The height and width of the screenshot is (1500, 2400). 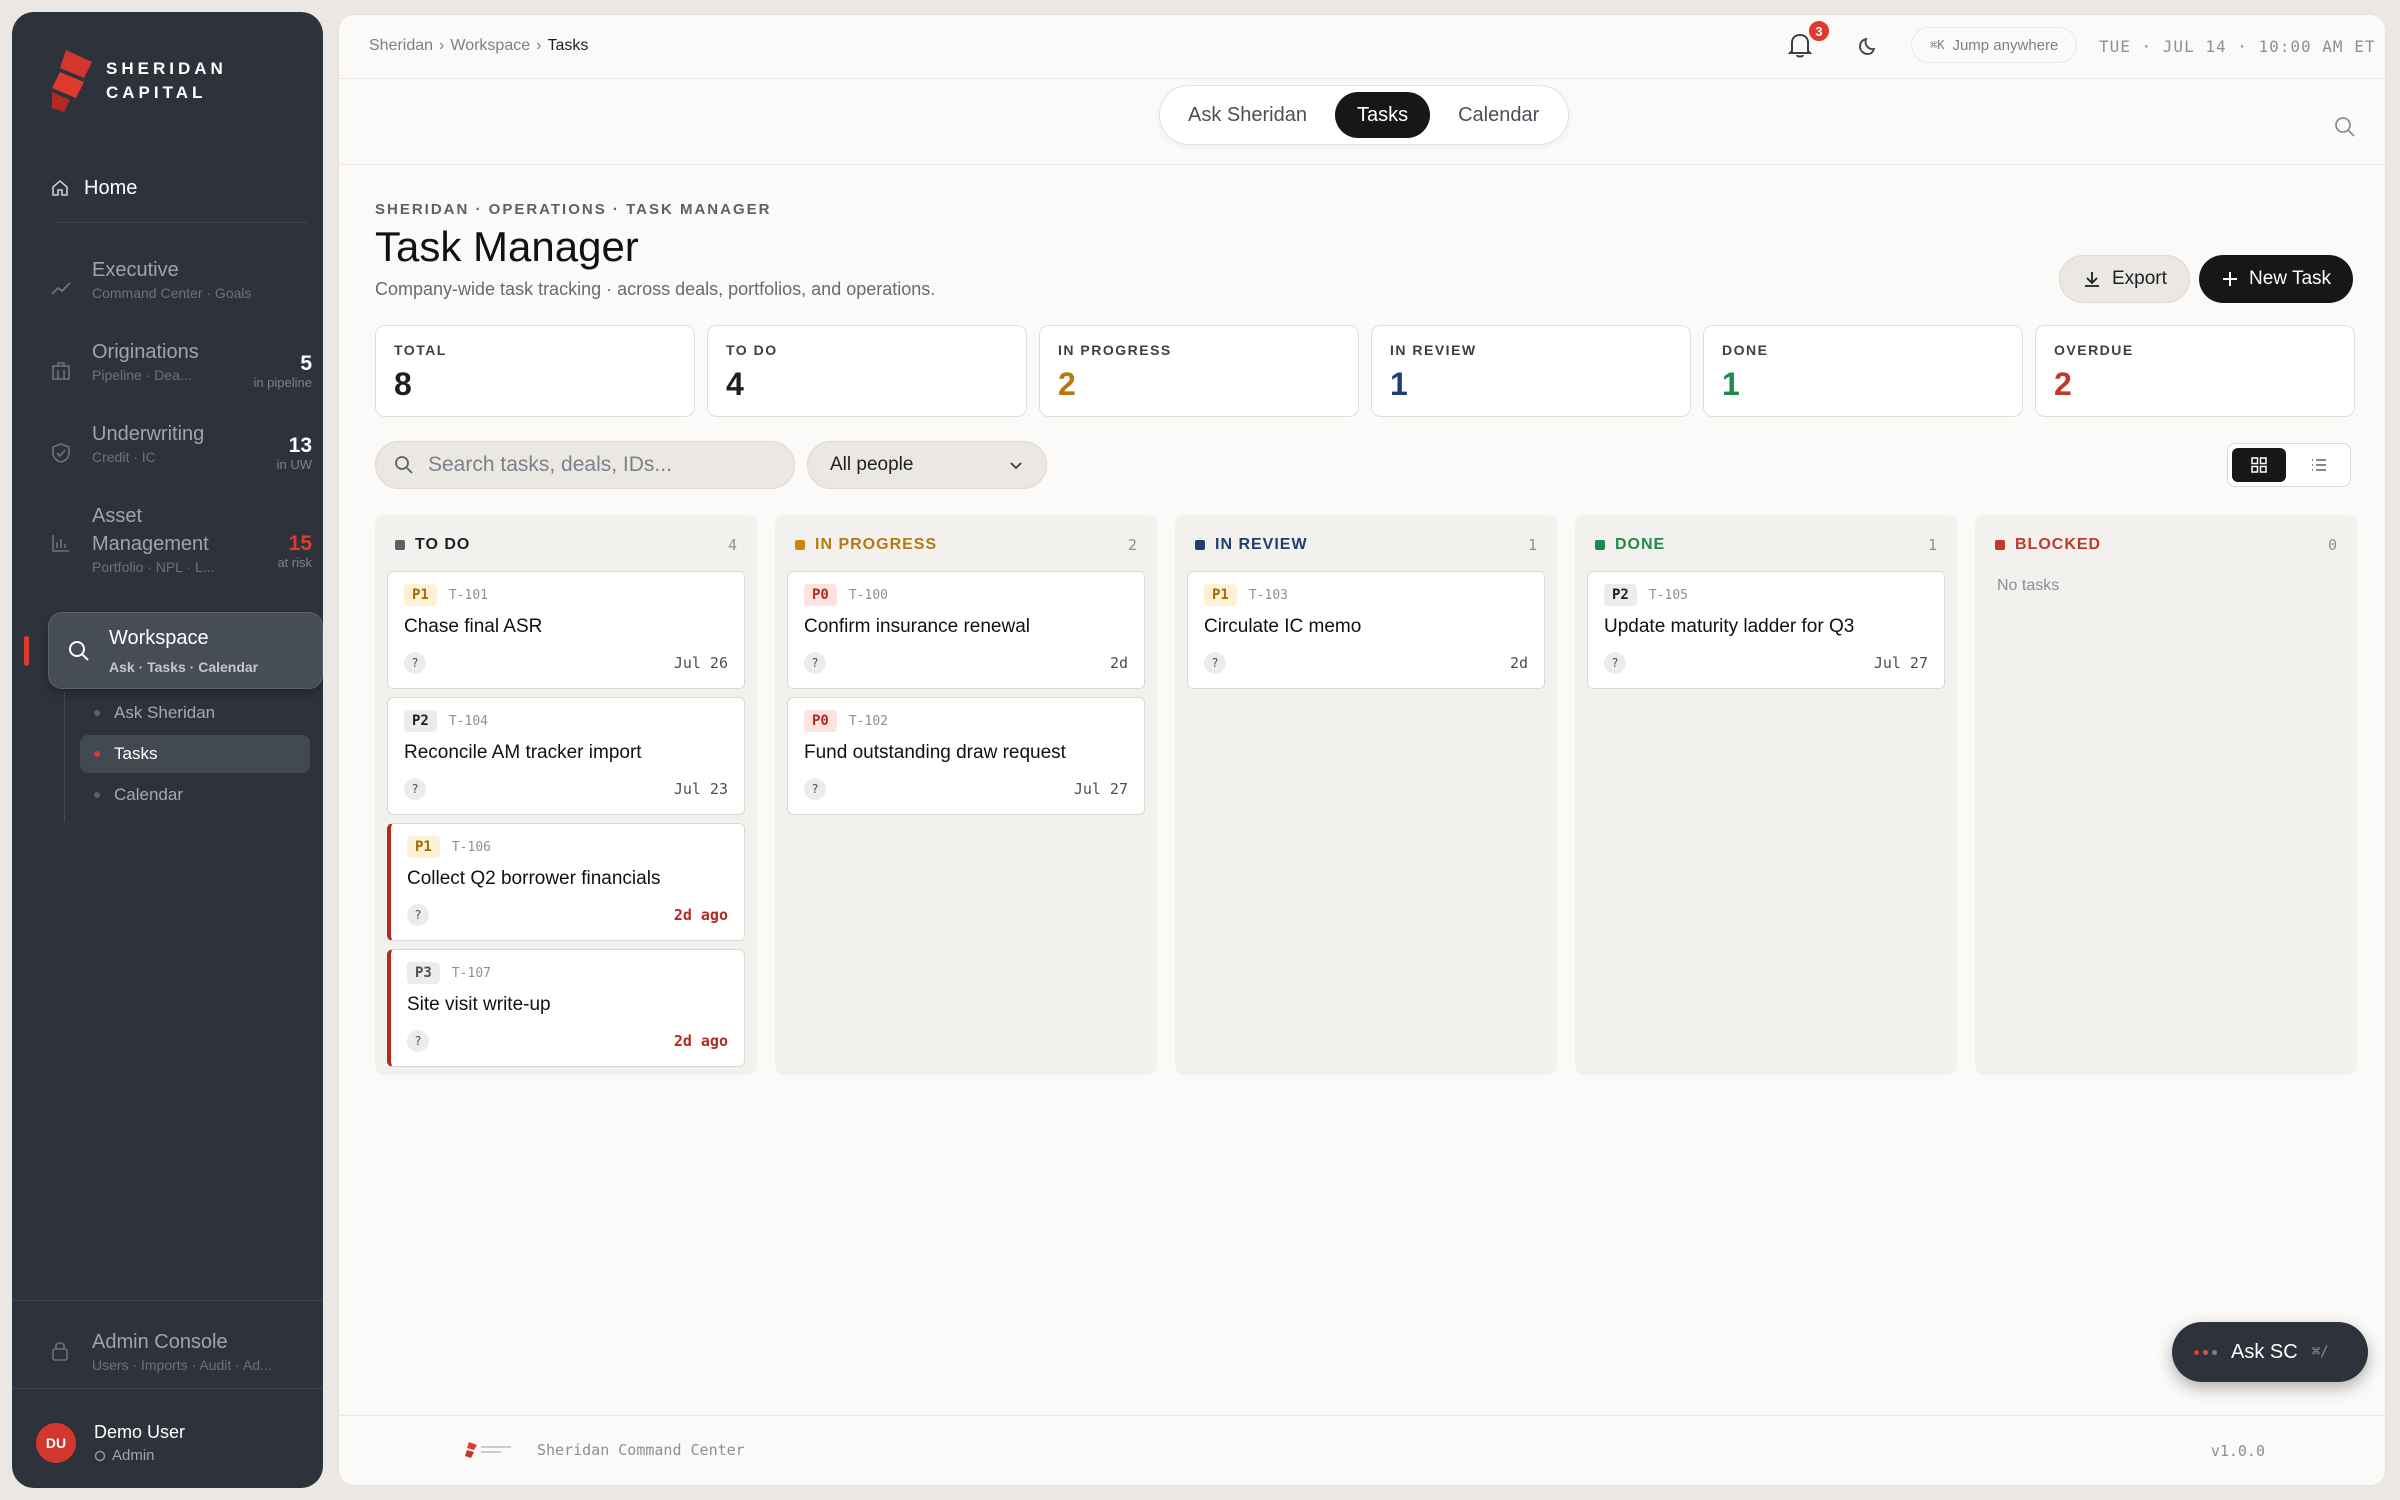 What do you see at coordinates (490, 46) in the screenshot?
I see `breadcrumb-item: Workspace` at bounding box center [490, 46].